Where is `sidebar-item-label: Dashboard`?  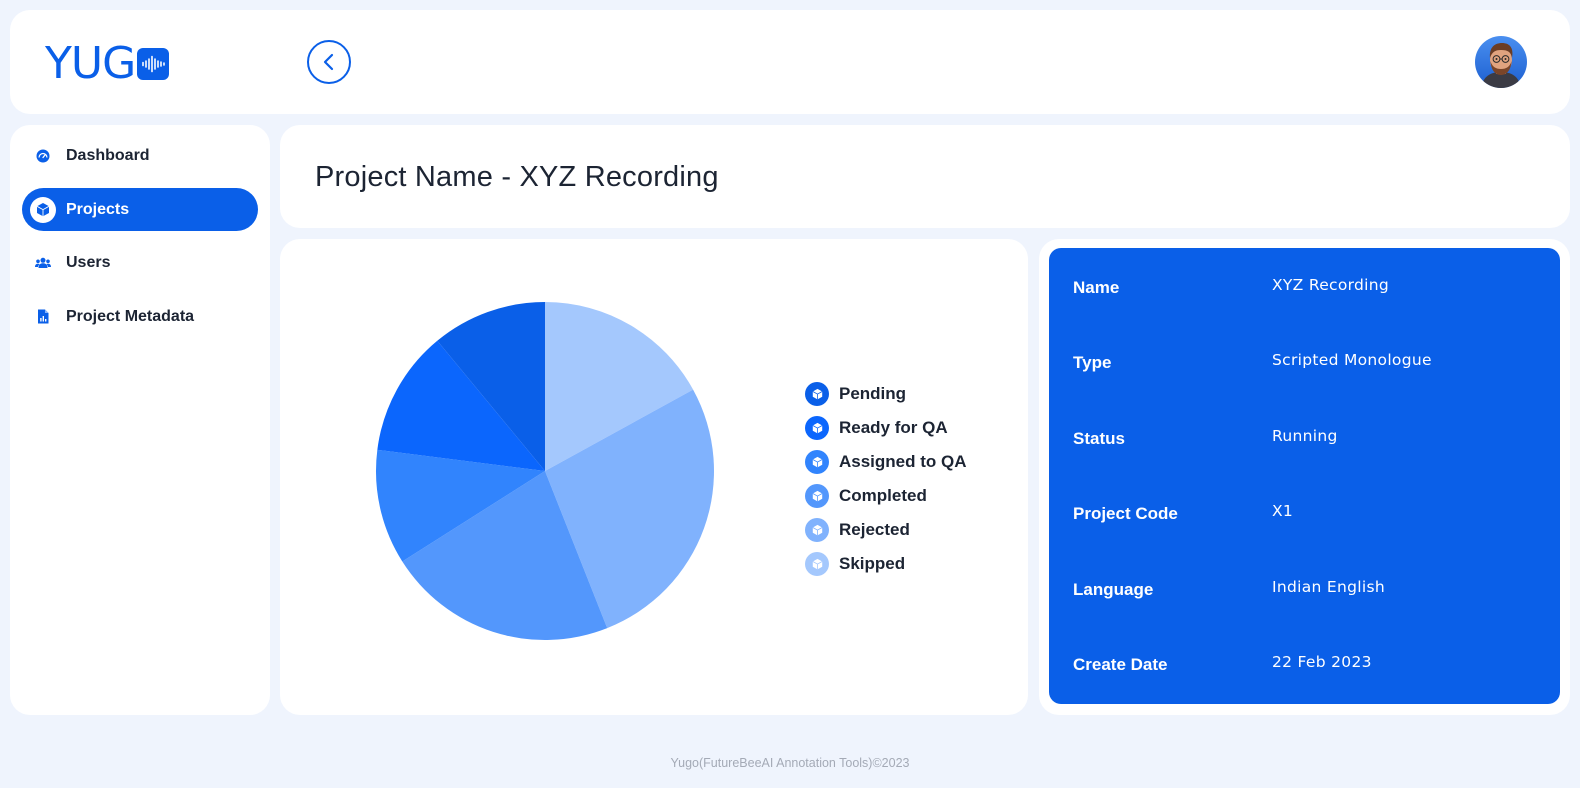
sidebar-item-label: Dashboard is located at coordinates (108, 155).